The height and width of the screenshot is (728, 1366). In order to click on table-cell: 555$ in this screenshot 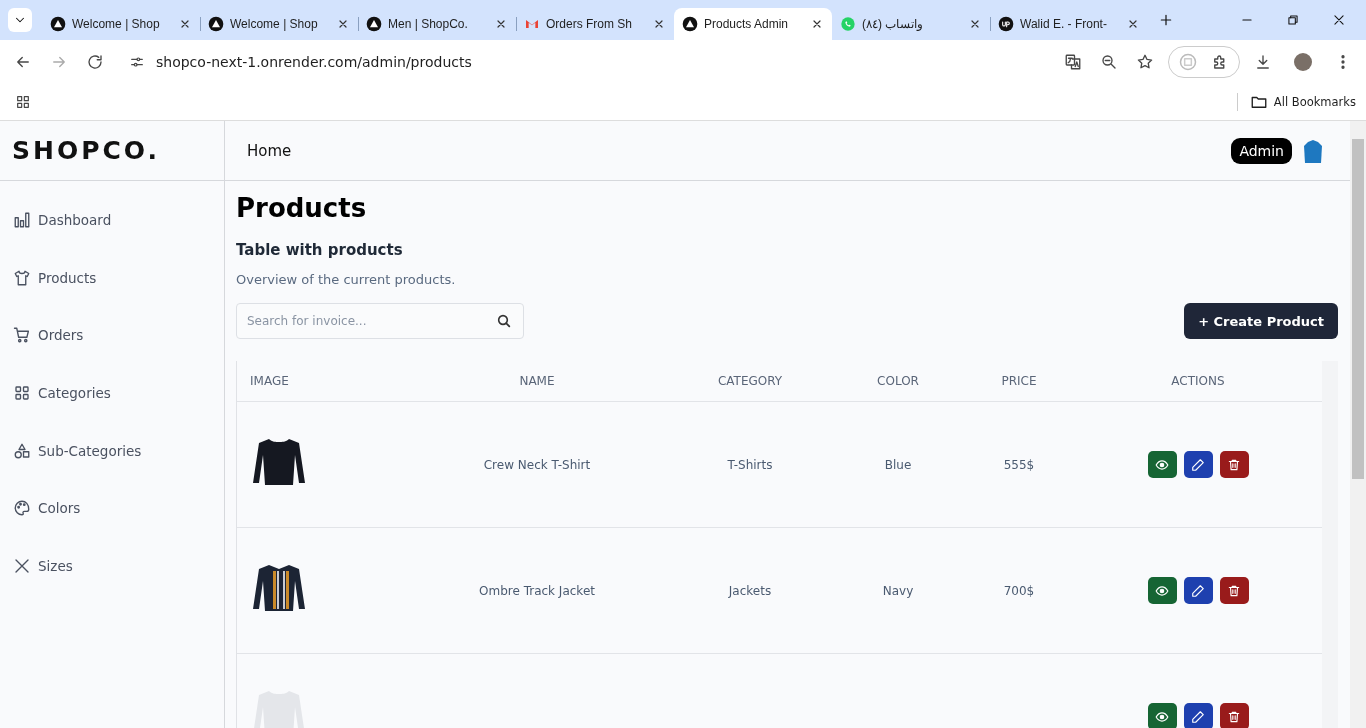, I will do `click(1019, 464)`.